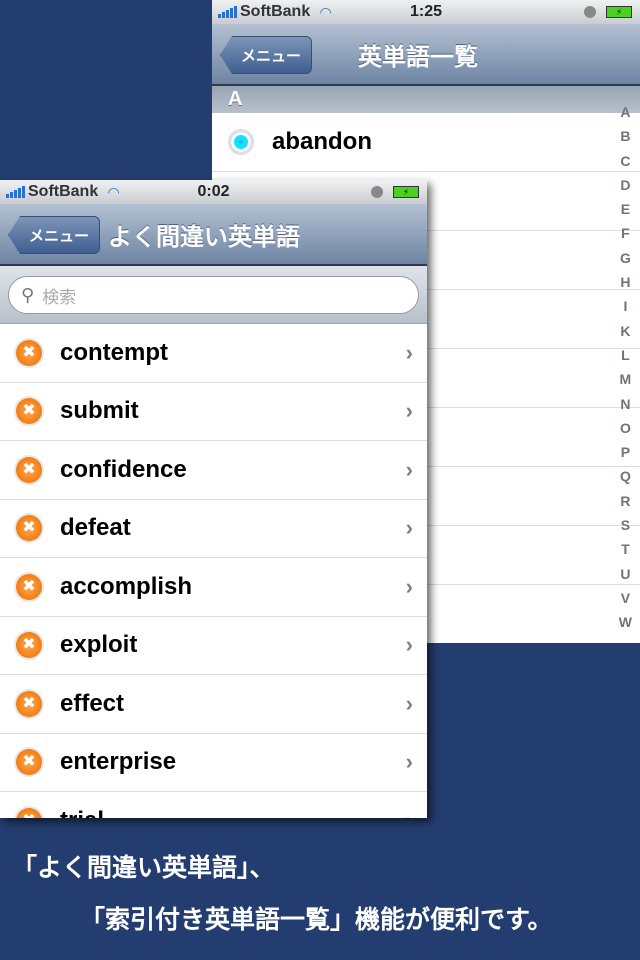  What do you see at coordinates (625, 136) in the screenshot?
I see `index-letter: B` at bounding box center [625, 136].